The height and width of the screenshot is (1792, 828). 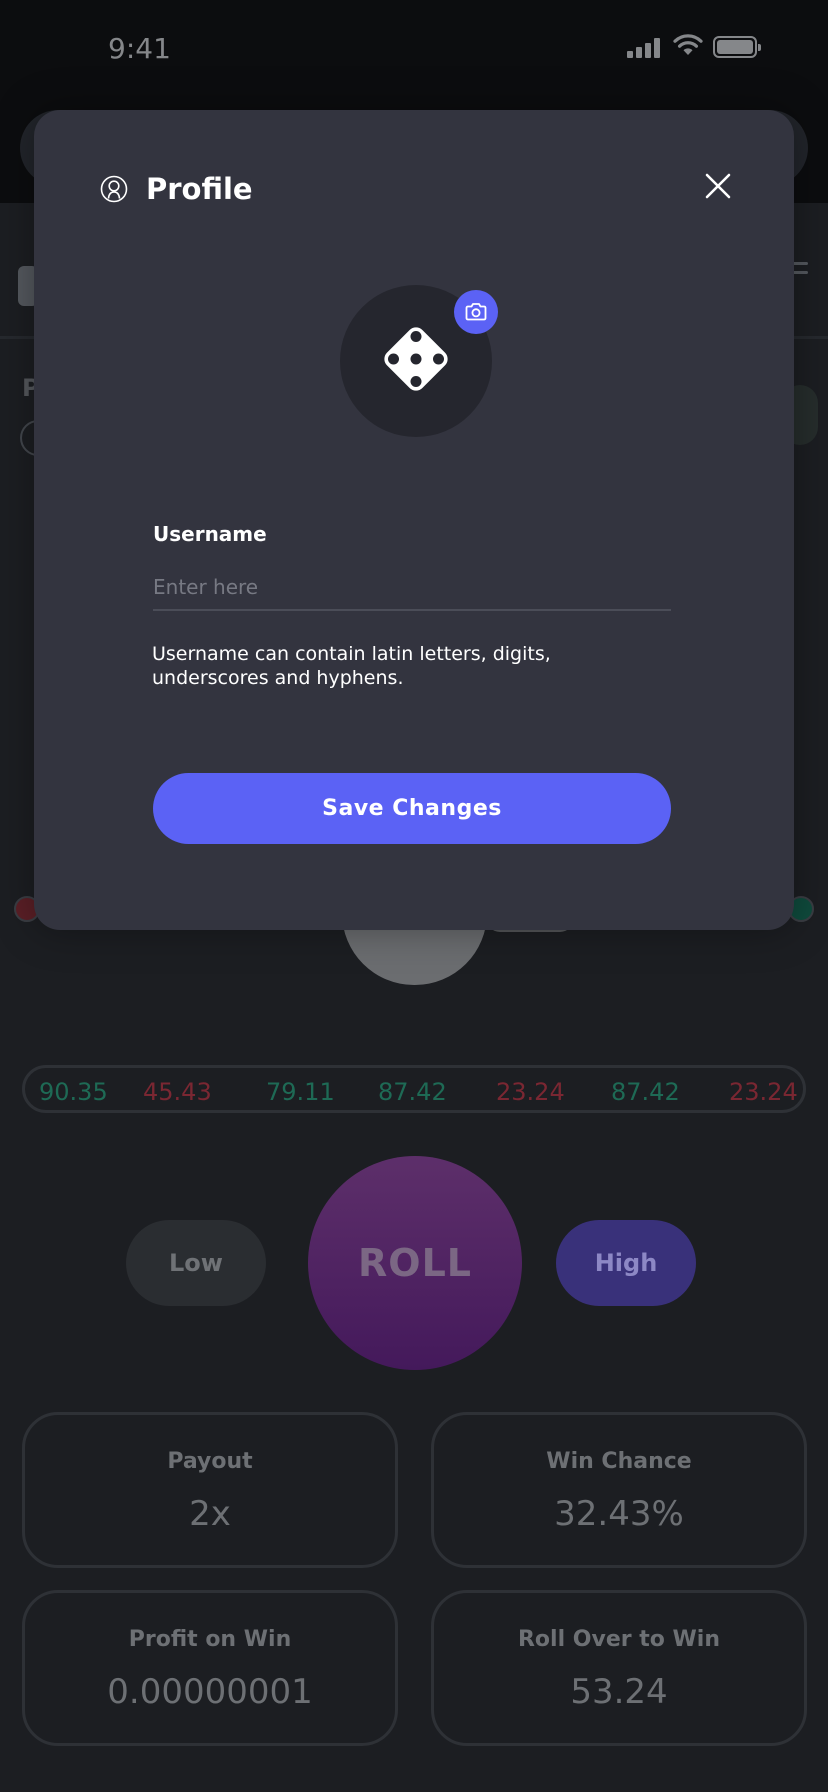 What do you see at coordinates (737, 47) in the screenshot?
I see `battery-icon` at bounding box center [737, 47].